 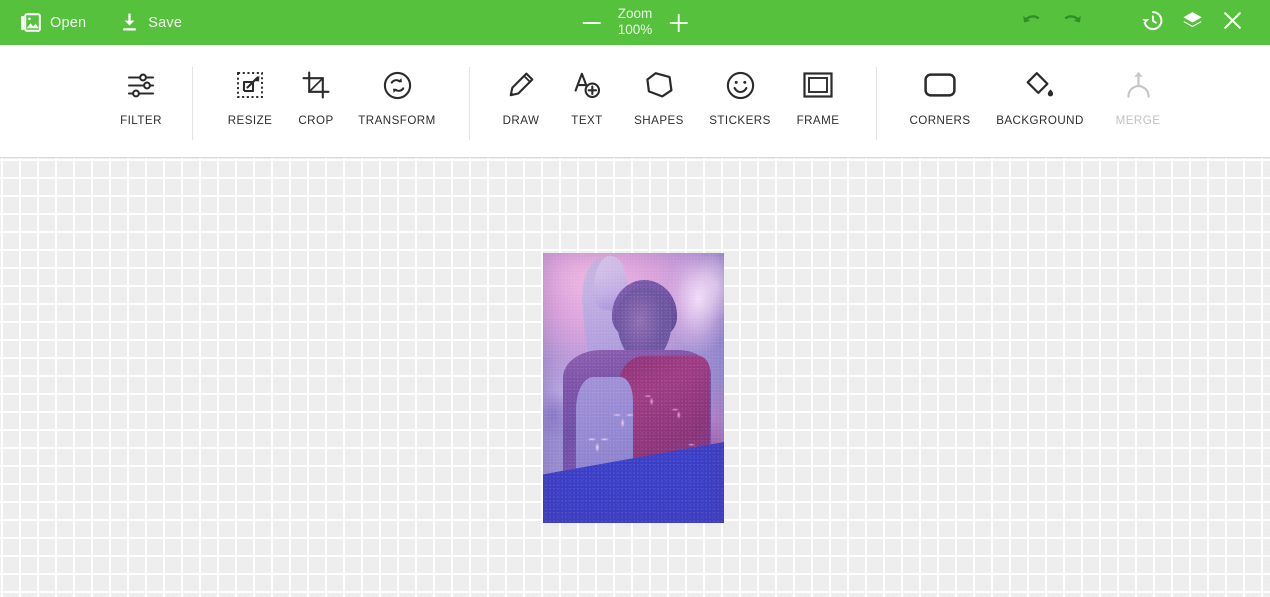 I want to click on tool-shapes-label: SHAPES, so click(x=659, y=120).